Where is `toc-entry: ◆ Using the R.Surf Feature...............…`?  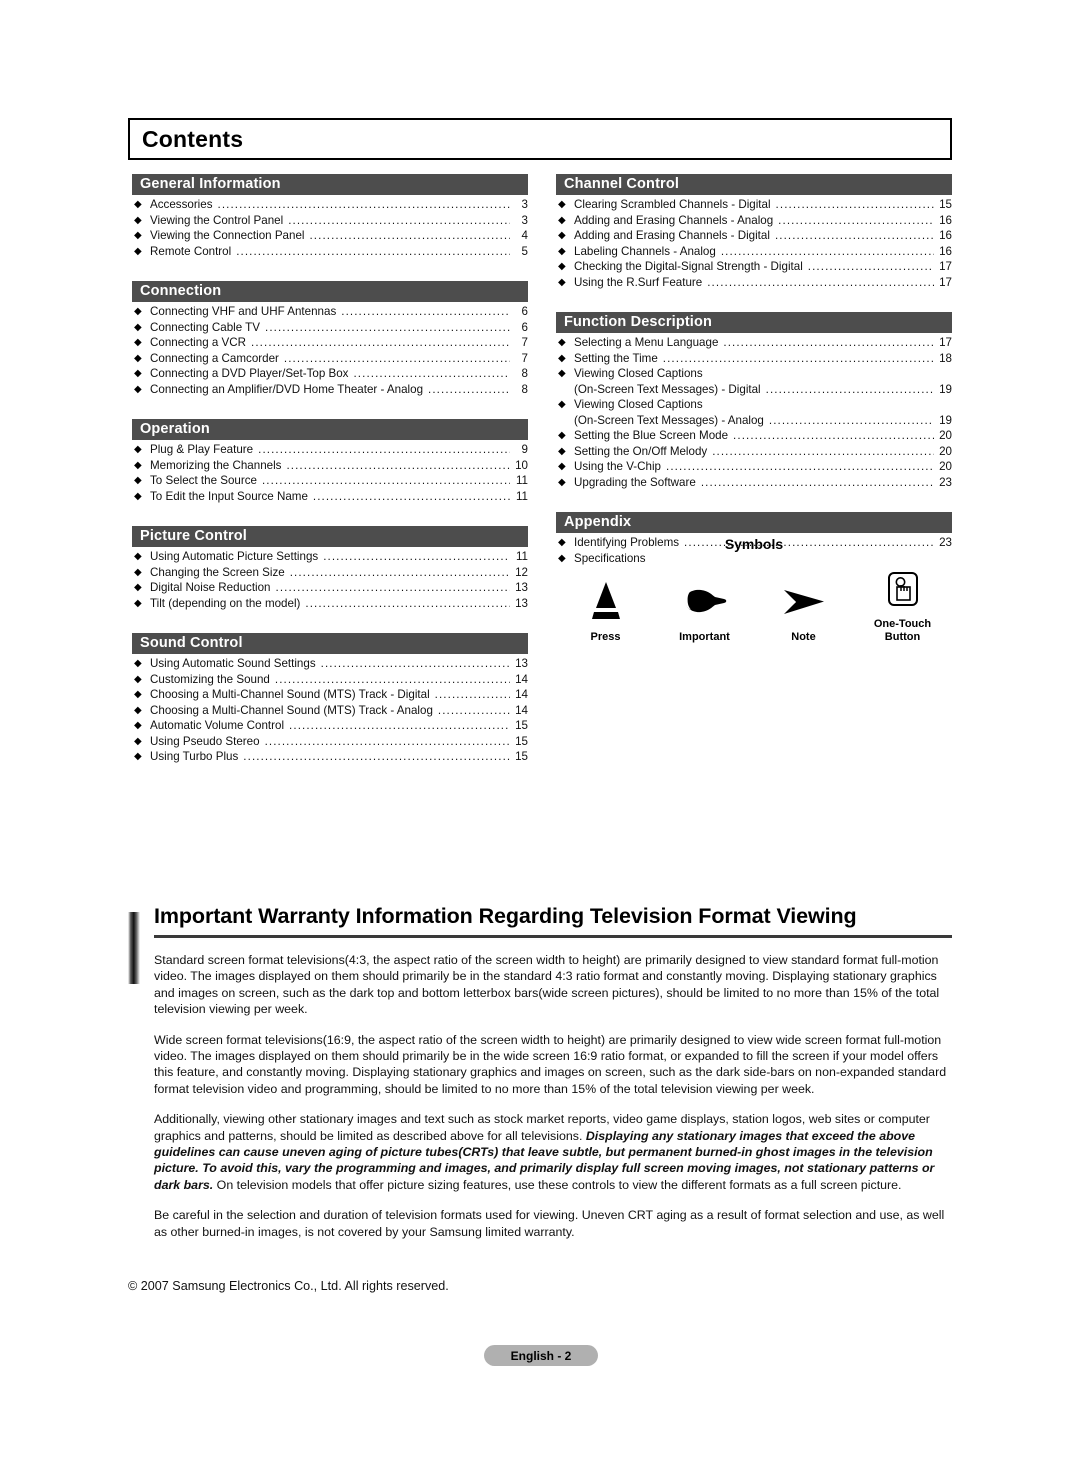
toc-entry: ◆ Using the R.Surf Feature...............… is located at coordinates (754, 283).